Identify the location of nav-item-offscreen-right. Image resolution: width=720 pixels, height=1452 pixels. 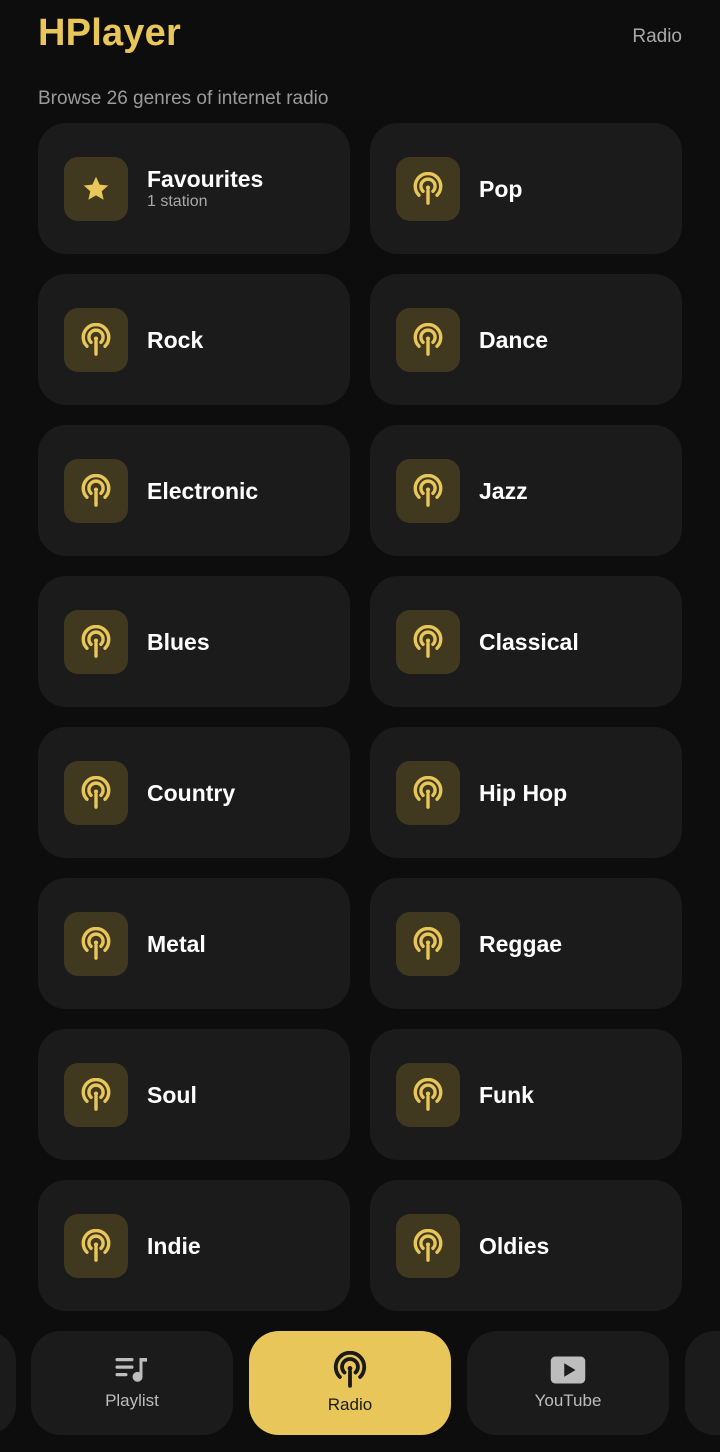
(702, 1383).